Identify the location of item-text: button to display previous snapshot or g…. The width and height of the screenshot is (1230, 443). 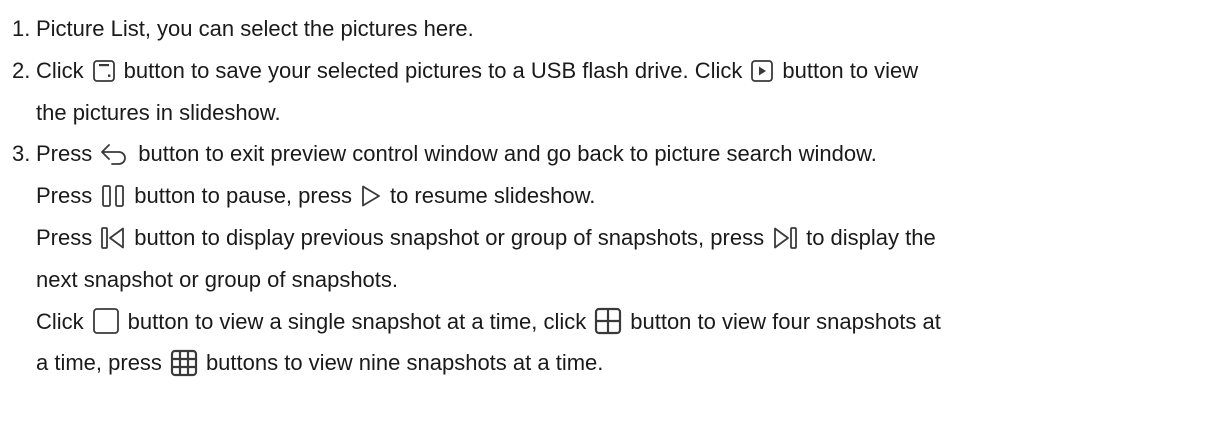
(449, 237).